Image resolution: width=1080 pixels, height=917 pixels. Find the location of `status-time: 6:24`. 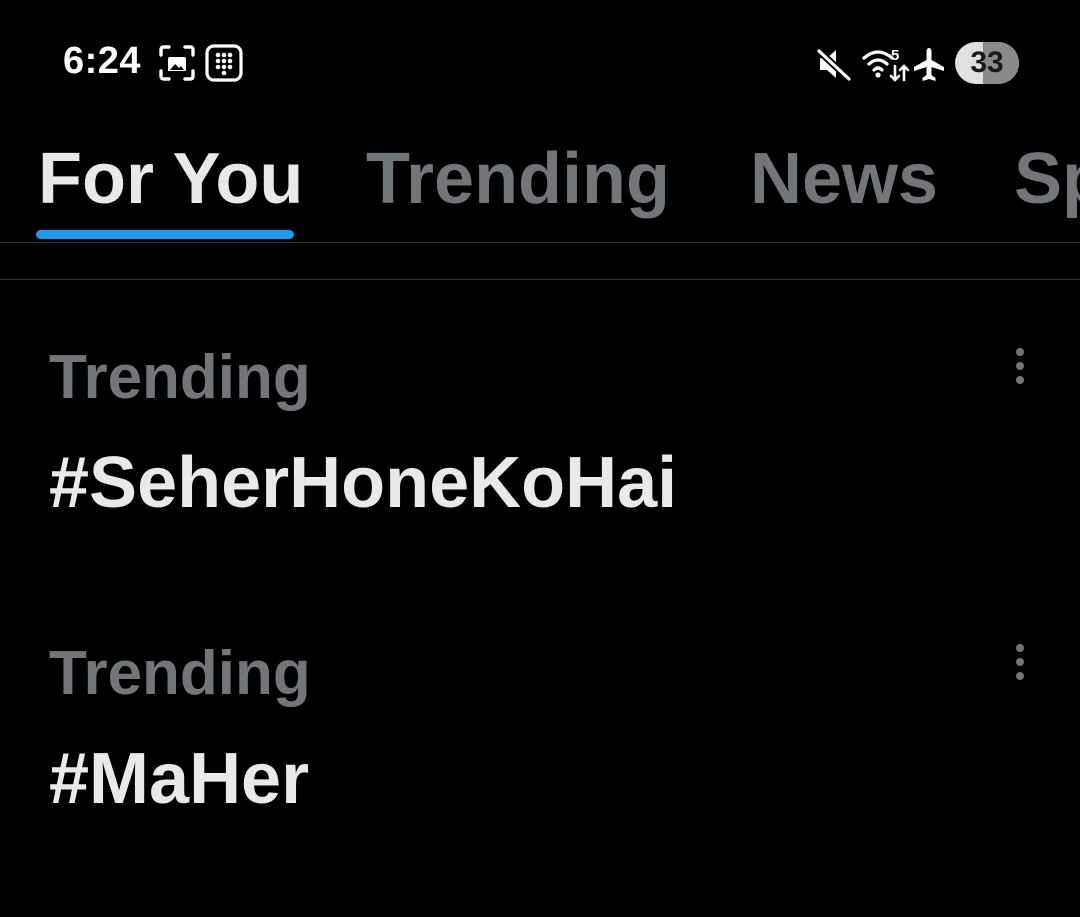

status-time: 6:24 is located at coordinates (102, 61).